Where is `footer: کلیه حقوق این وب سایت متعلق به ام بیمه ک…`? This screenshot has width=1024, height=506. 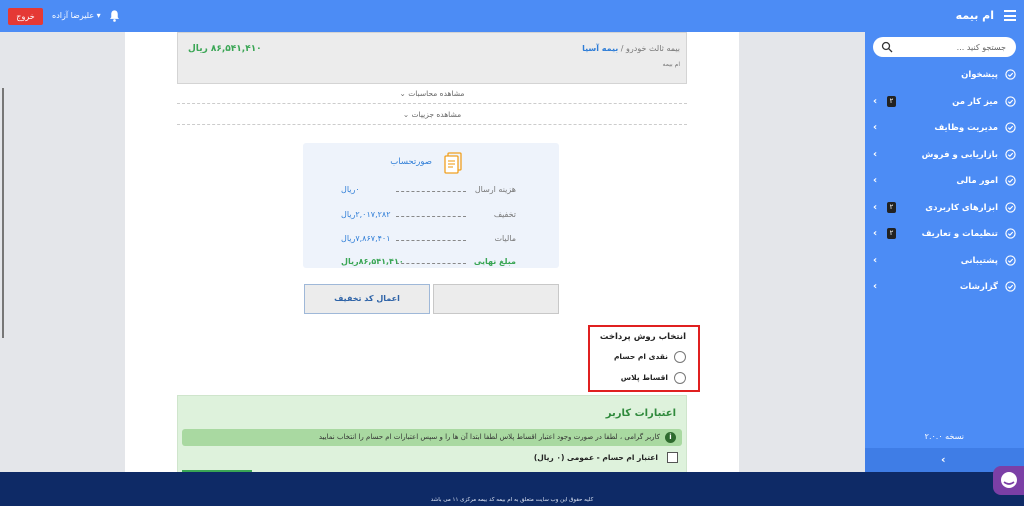 footer: کلیه حقوق این وب سایت متعلق به ام بیمه ک… is located at coordinates (512, 489).